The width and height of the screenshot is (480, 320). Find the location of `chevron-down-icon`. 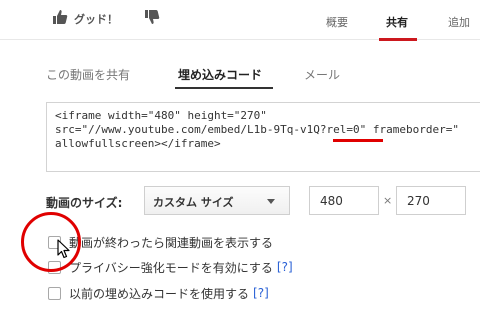

chevron-down-icon is located at coordinates (271, 201).